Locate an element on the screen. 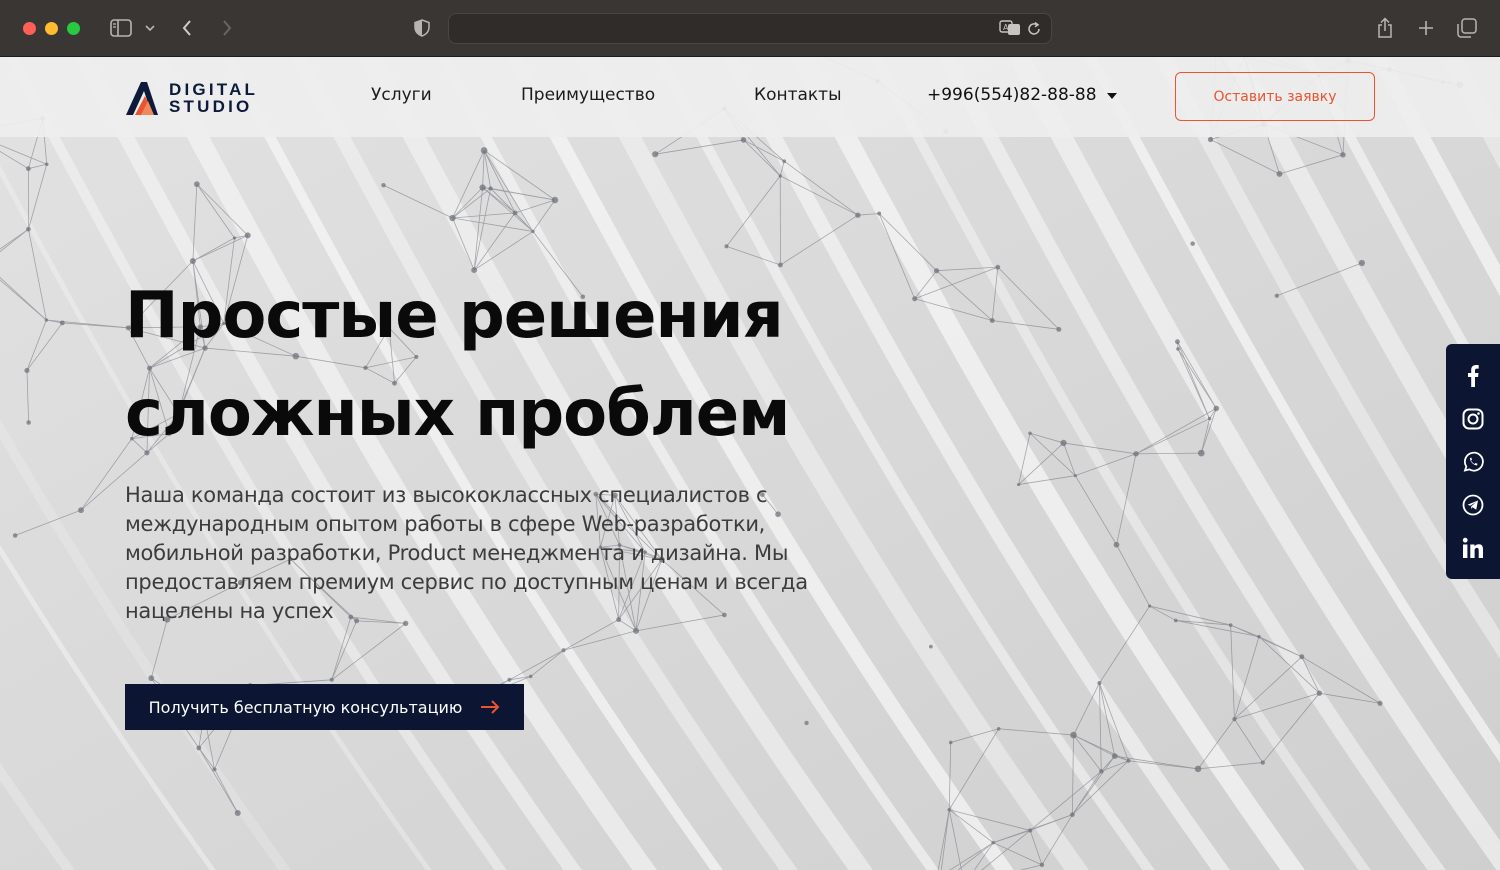  hero-title-highlight: проблем is located at coordinates (633, 414).